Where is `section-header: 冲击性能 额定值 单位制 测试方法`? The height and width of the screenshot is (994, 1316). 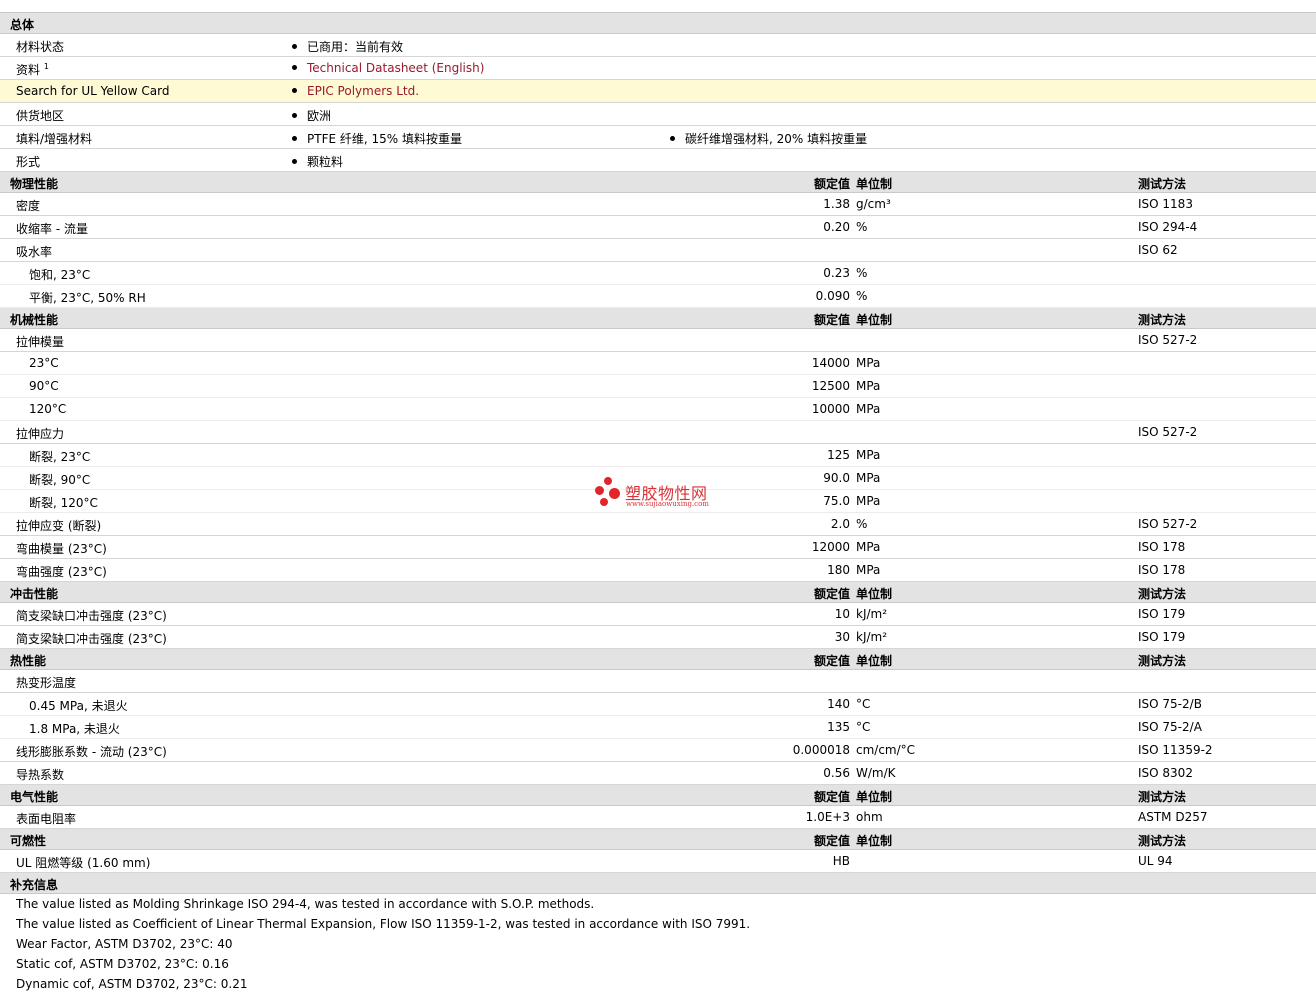 section-header: 冲击性能 额定值 单位制 测试方法 is located at coordinates (658, 592).